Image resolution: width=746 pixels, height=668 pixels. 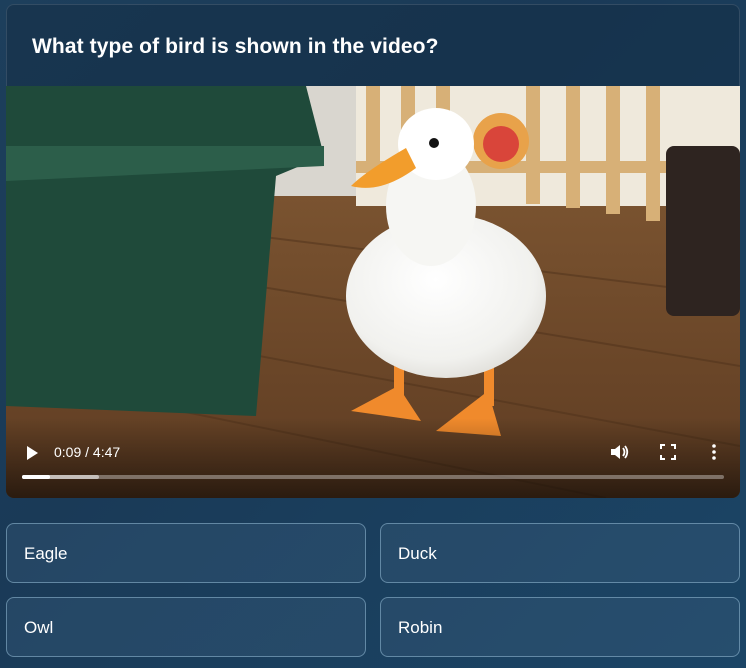 I want to click on time-display: 0:09 / 4:47, so click(x=87, y=452).